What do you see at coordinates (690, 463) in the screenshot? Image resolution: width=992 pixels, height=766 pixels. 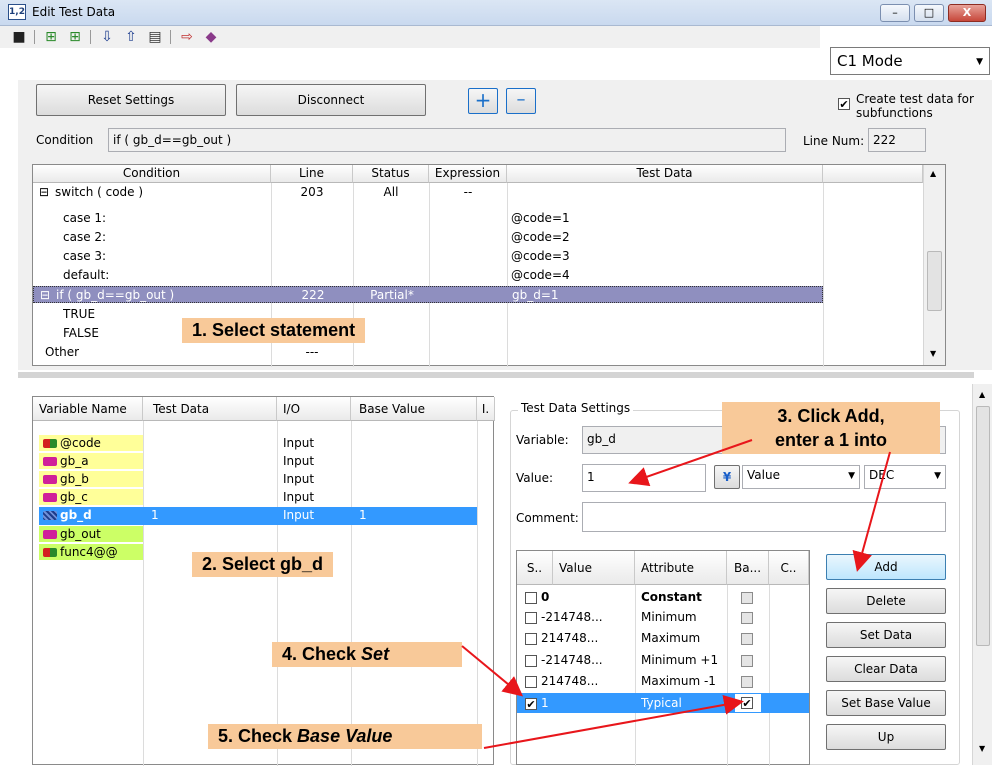 I see `arrow-to-value-field` at bounding box center [690, 463].